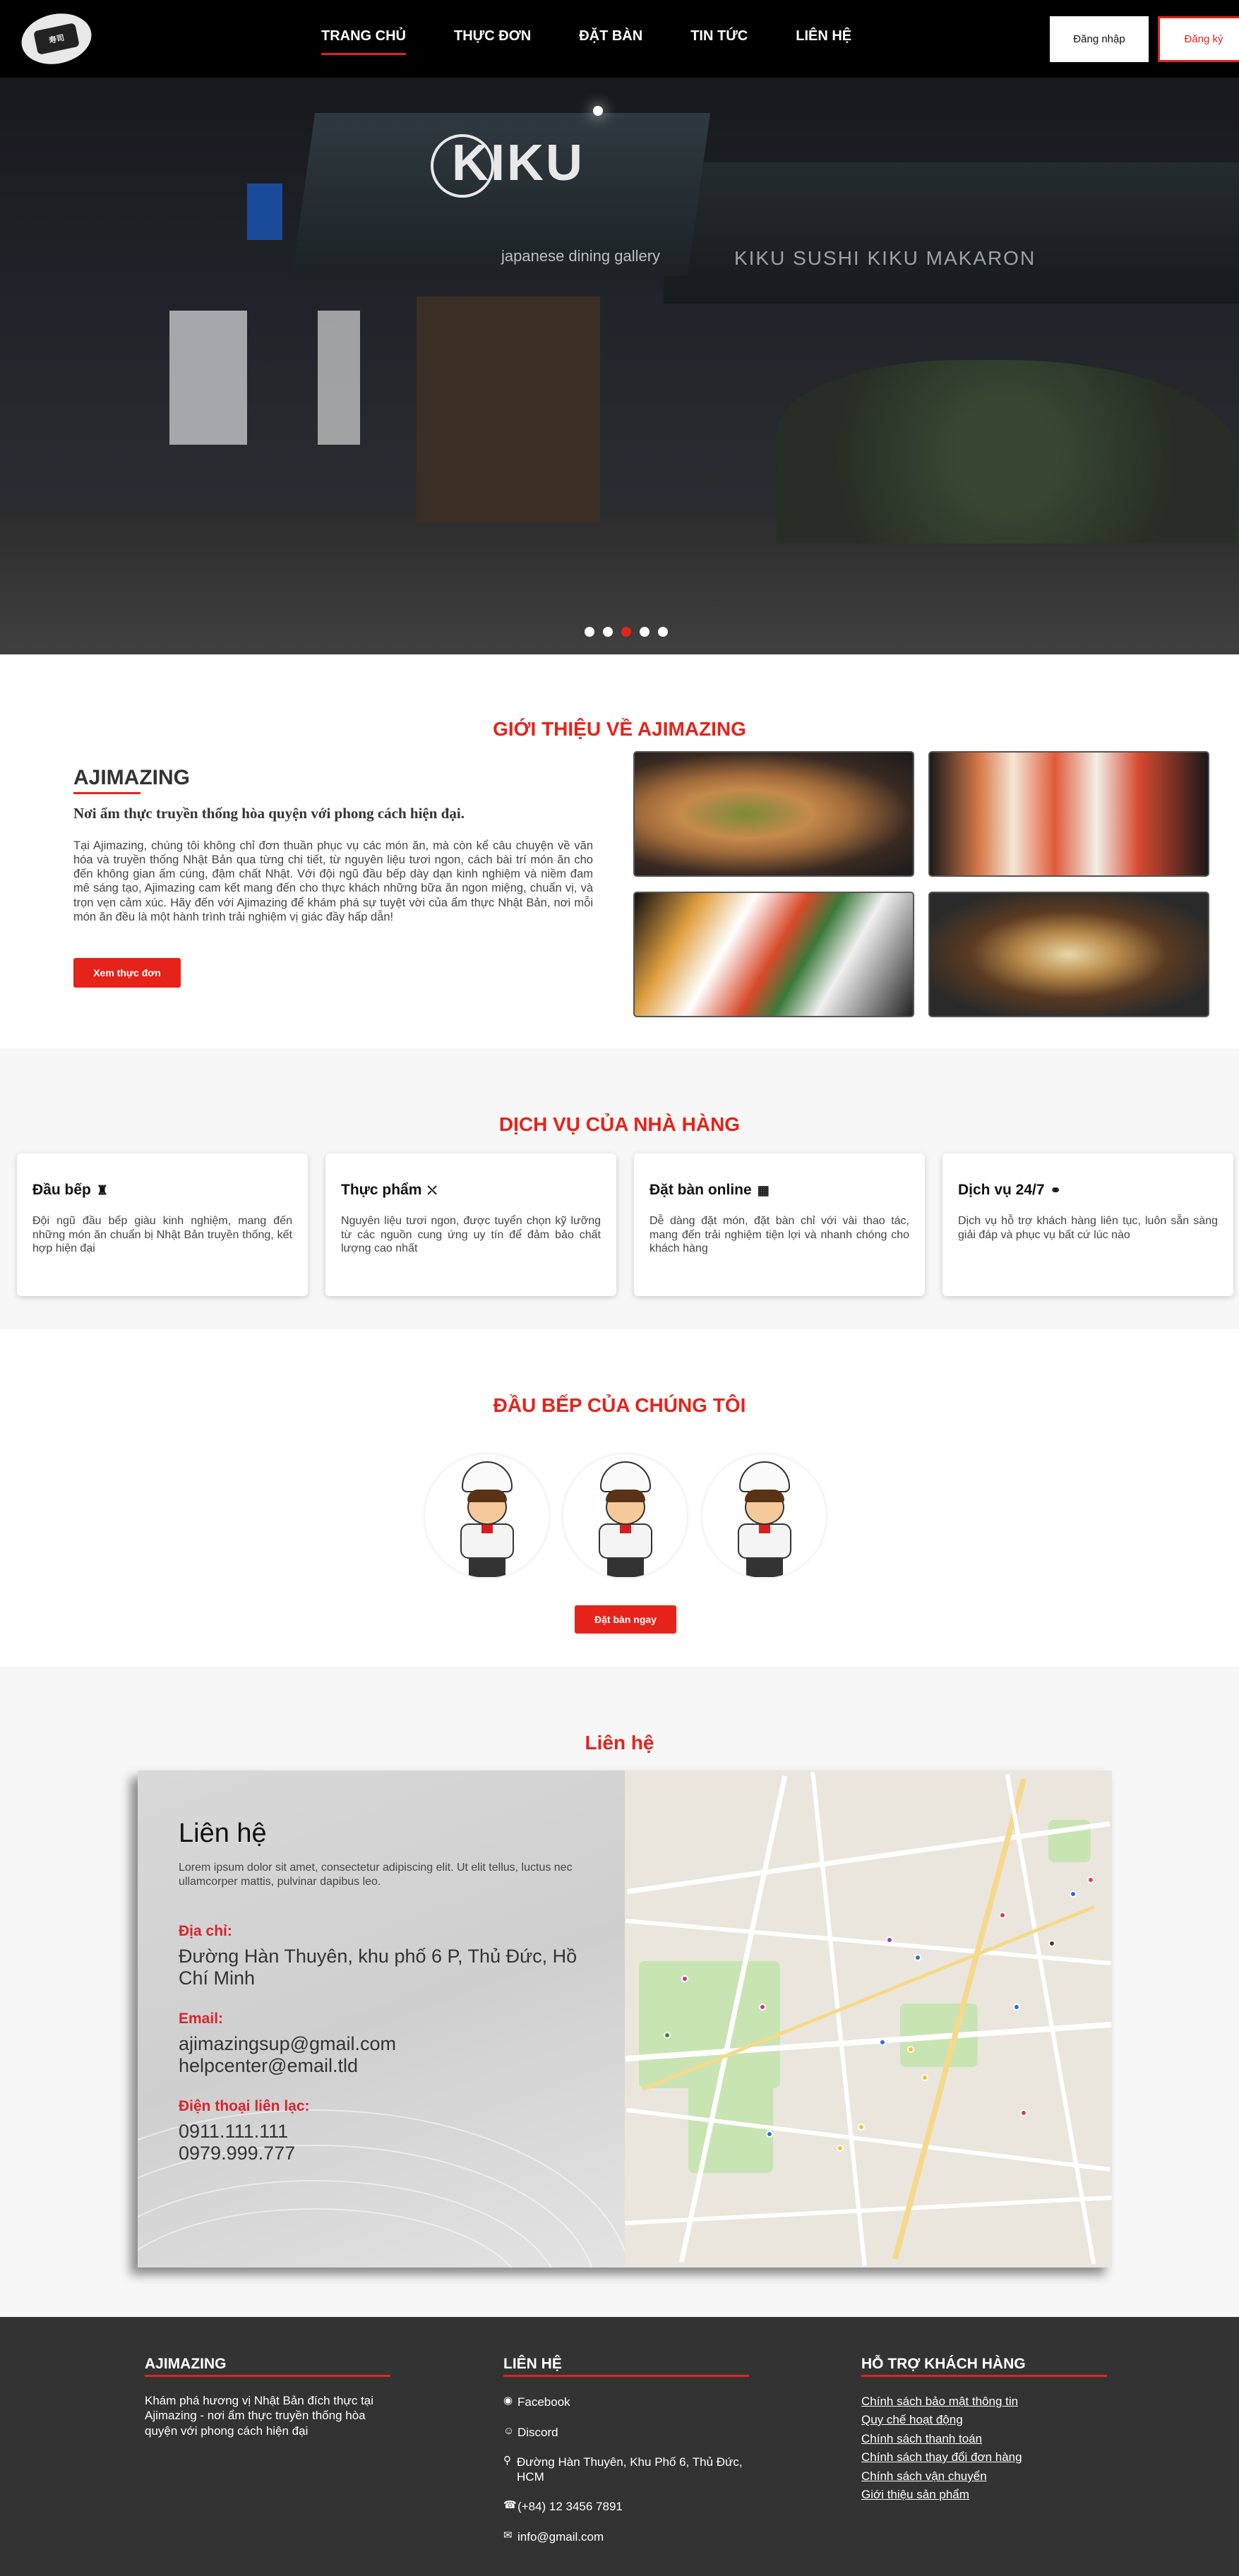 This screenshot has height=2576, width=1239. Describe the element at coordinates (131, 777) in the screenshot. I see `intro-brand: AJIMAZING` at that location.